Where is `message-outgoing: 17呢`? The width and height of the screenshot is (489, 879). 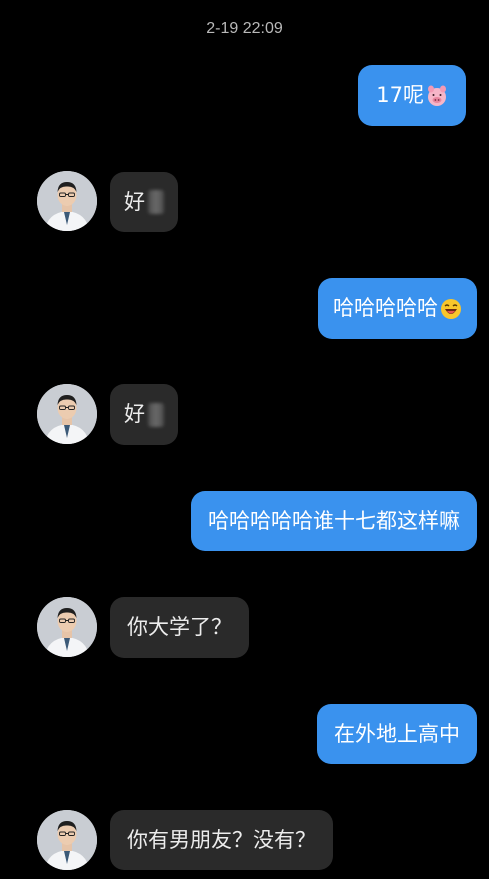 message-outgoing: 17呢 is located at coordinates (412, 95).